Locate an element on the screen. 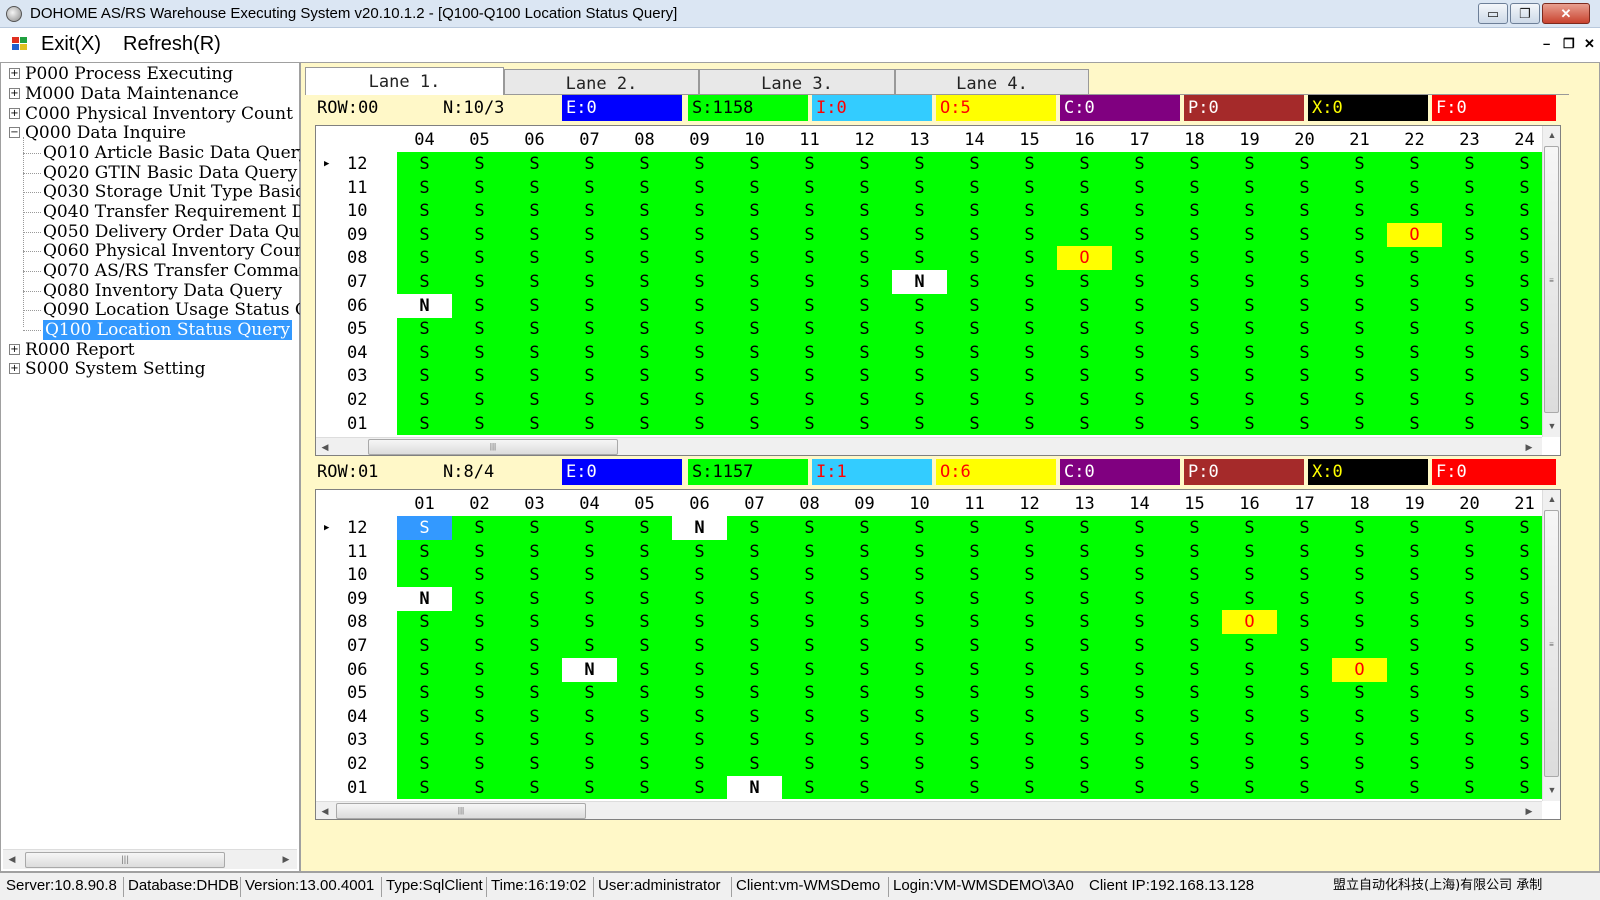 This screenshot has height=900, width=1600. grid-vertical-scrollbar: ▲ ≡ ▼ is located at coordinates (1551, 646).